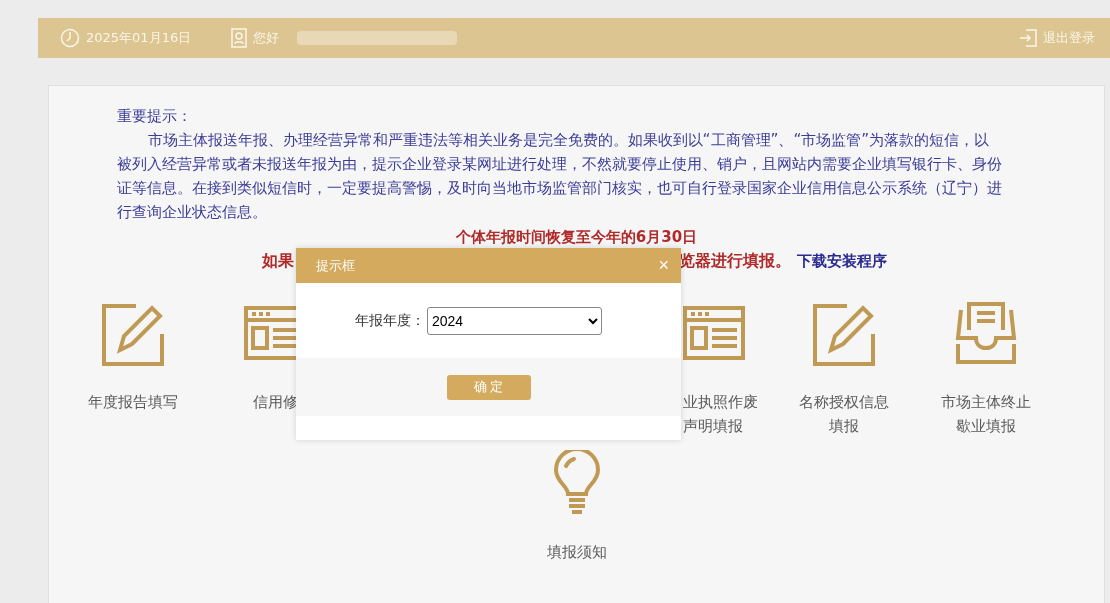 The height and width of the screenshot is (603, 1110). Describe the element at coordinates (390, 320) in the screenshot. I see `year-label: 年报年度：` at that location.